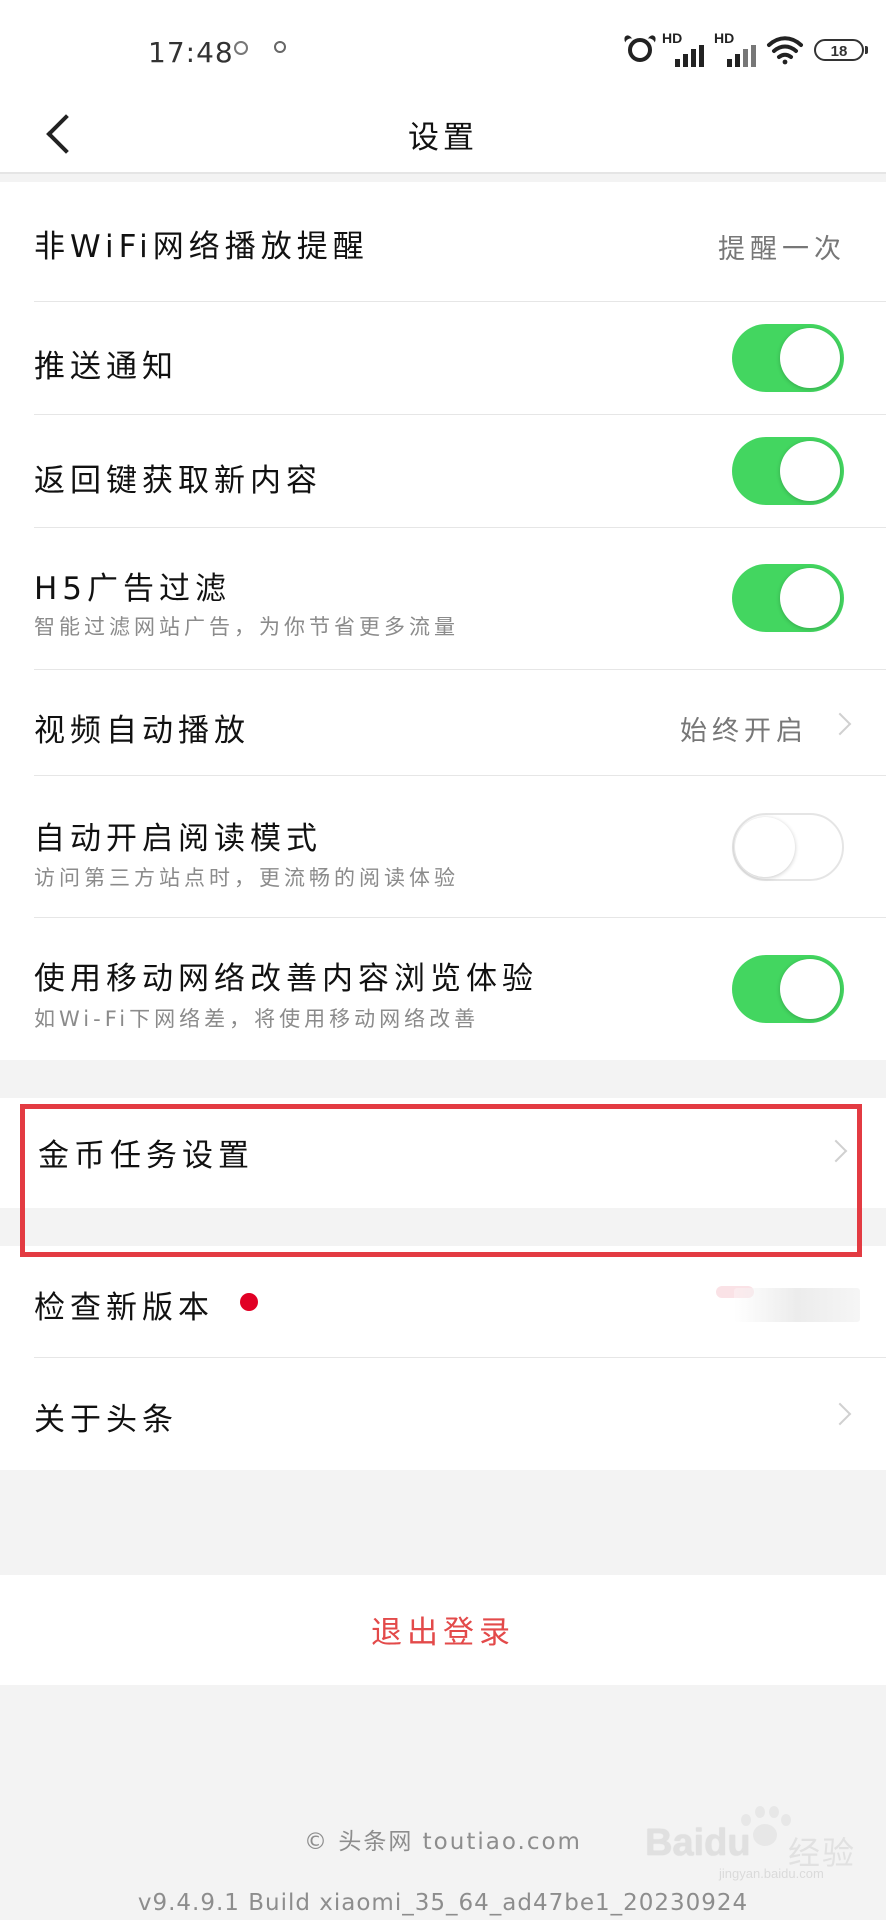 The width and height of the screenshot is (886, 1920). I want to click on setting-label: 视频自动播放, so click(142, 731).